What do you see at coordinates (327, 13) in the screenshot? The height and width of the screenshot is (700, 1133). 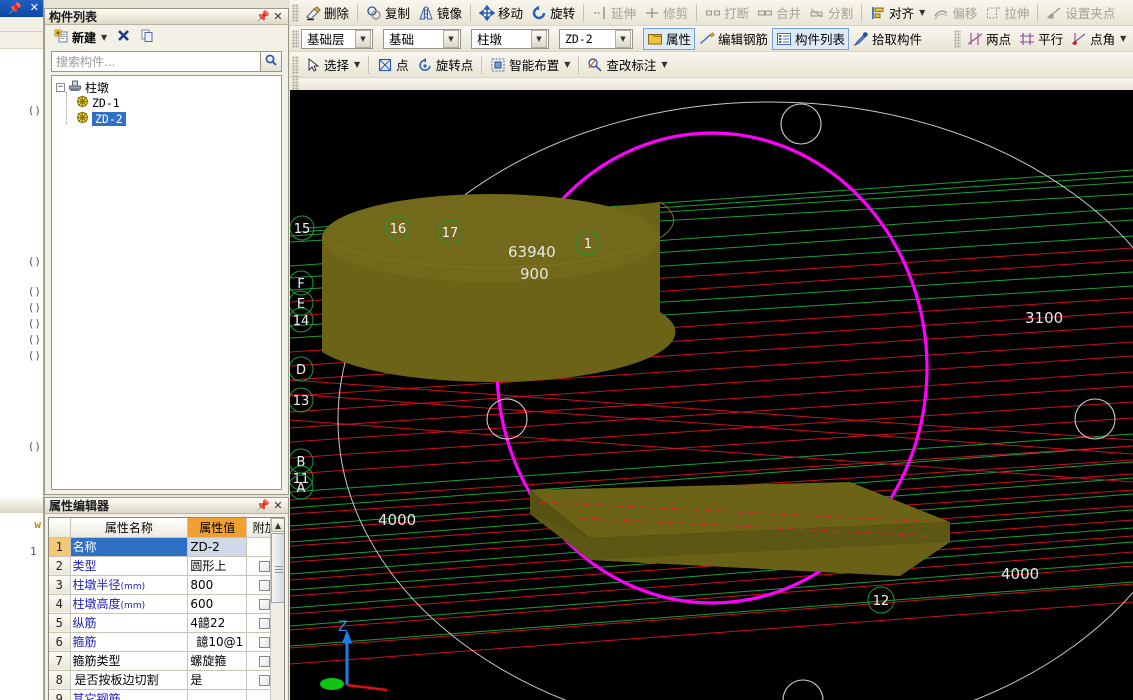 I see `delete-button: 删除` at bounding box center [327, 13].